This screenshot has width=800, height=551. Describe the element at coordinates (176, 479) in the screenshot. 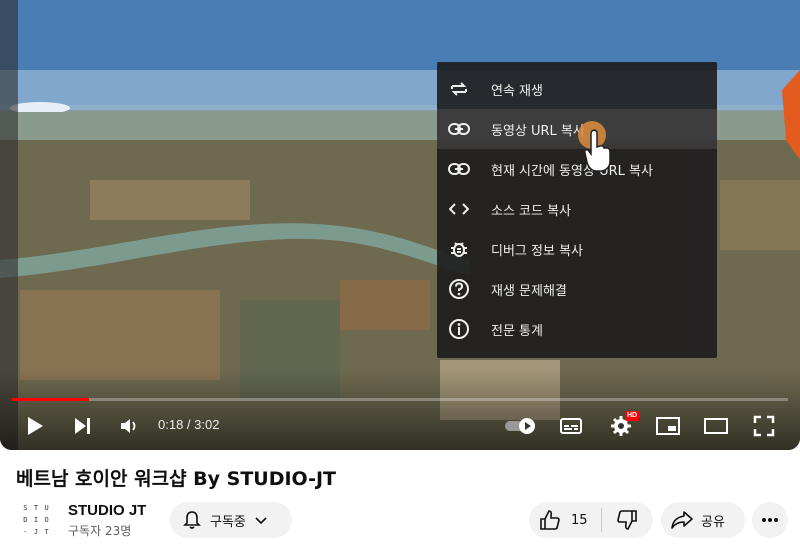

I see `video-title: 베트남 호이안 워크샵 By STUDIO-JT` at that location.